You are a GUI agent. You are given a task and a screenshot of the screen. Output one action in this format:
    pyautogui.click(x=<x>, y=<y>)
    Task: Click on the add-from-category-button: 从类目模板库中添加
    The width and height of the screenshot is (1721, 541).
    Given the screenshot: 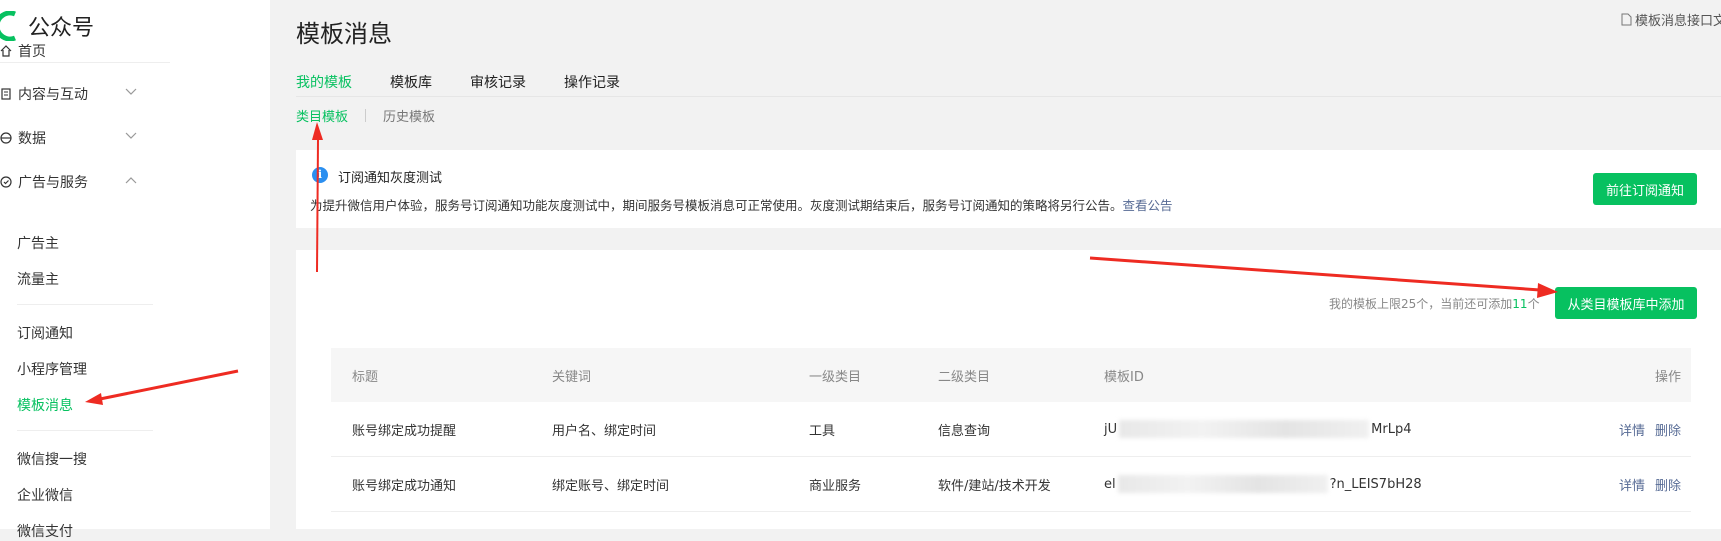 What is the action you would take?
    pyautogui.click(x=1626, y=303)
    